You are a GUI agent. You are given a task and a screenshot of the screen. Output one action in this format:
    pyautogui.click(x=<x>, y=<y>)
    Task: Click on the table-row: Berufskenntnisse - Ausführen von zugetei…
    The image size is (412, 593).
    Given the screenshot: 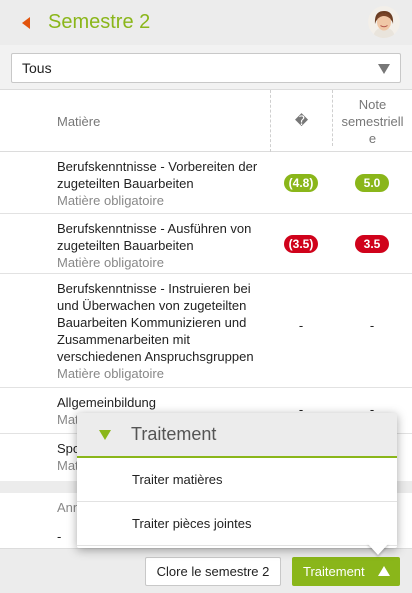 What is the action you would take?
    pyautogui.click(x=206, y=244)
    